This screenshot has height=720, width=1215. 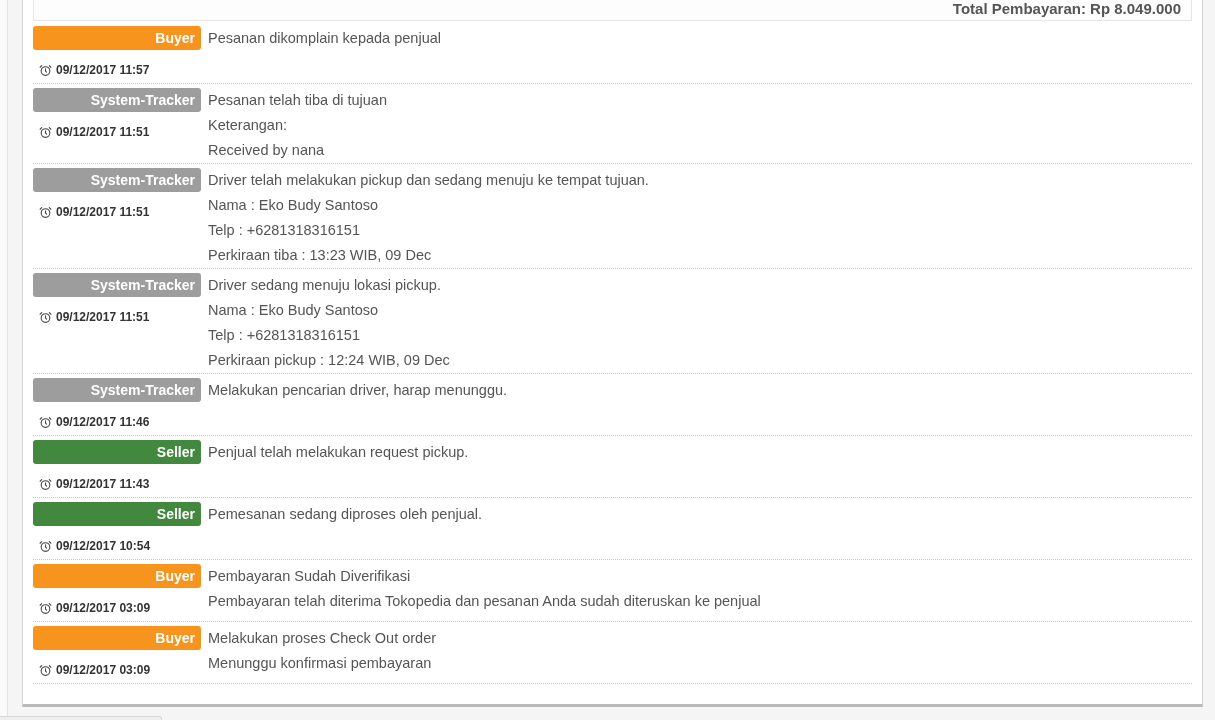 I want to click on timestamp: 09/12/2017 11:57, so click(x=103, y=70).